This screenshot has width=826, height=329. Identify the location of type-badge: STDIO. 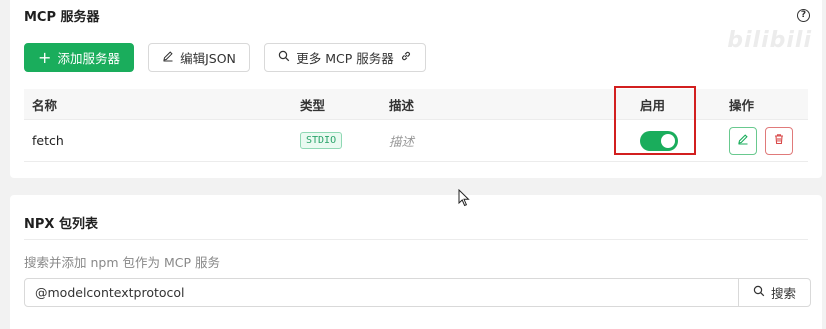
(321, 140).